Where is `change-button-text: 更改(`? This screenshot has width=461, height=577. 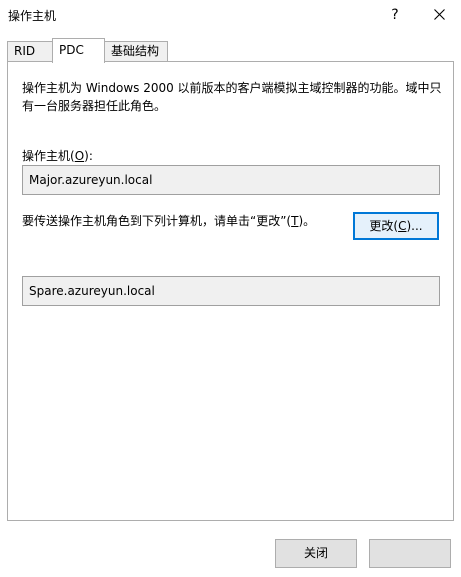 change-button-text: 更改( is located at coordinates (384, 226).